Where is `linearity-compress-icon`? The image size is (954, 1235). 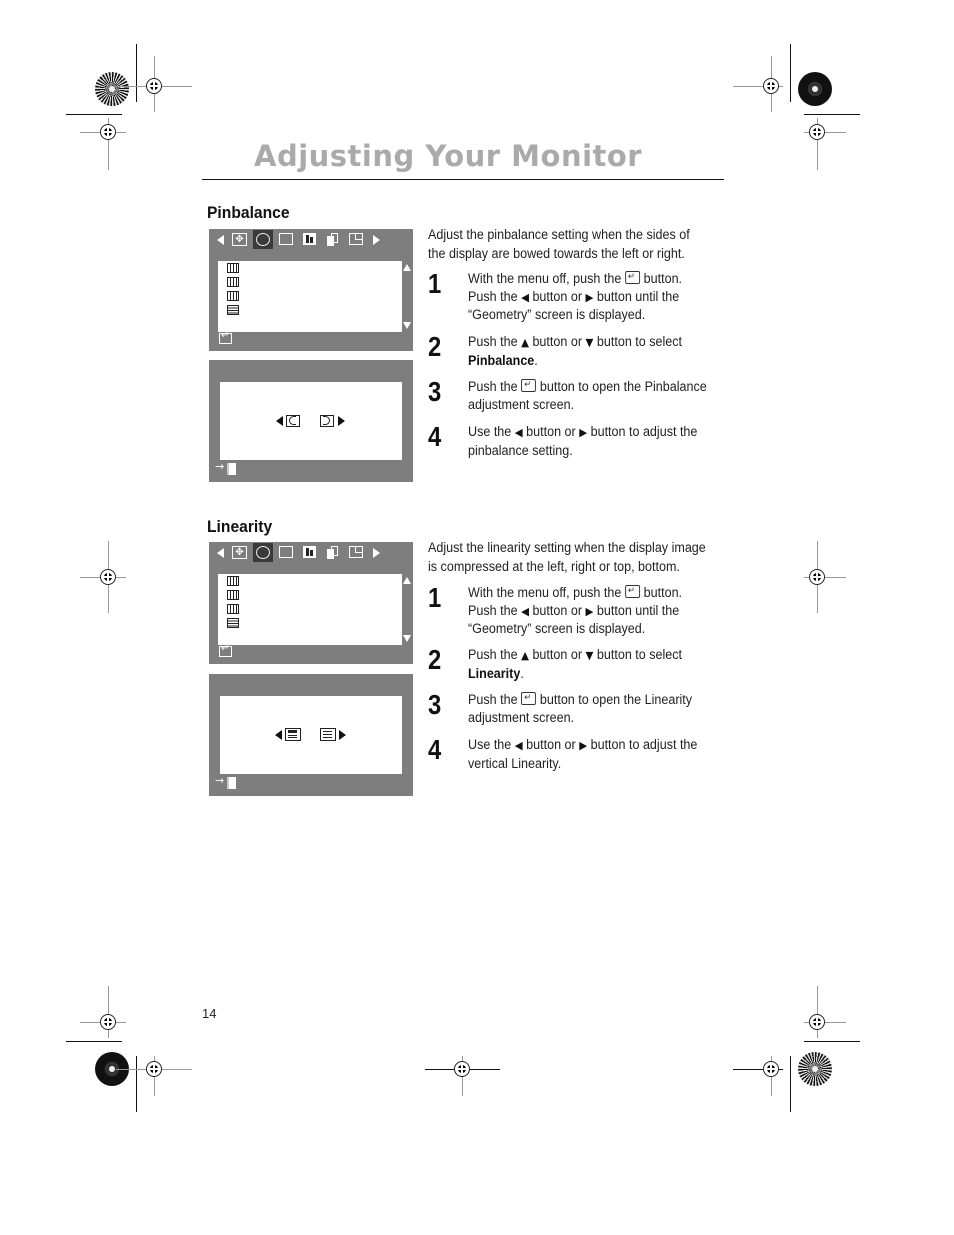
linearity-compress-icon is located at coordinates (293, 734).